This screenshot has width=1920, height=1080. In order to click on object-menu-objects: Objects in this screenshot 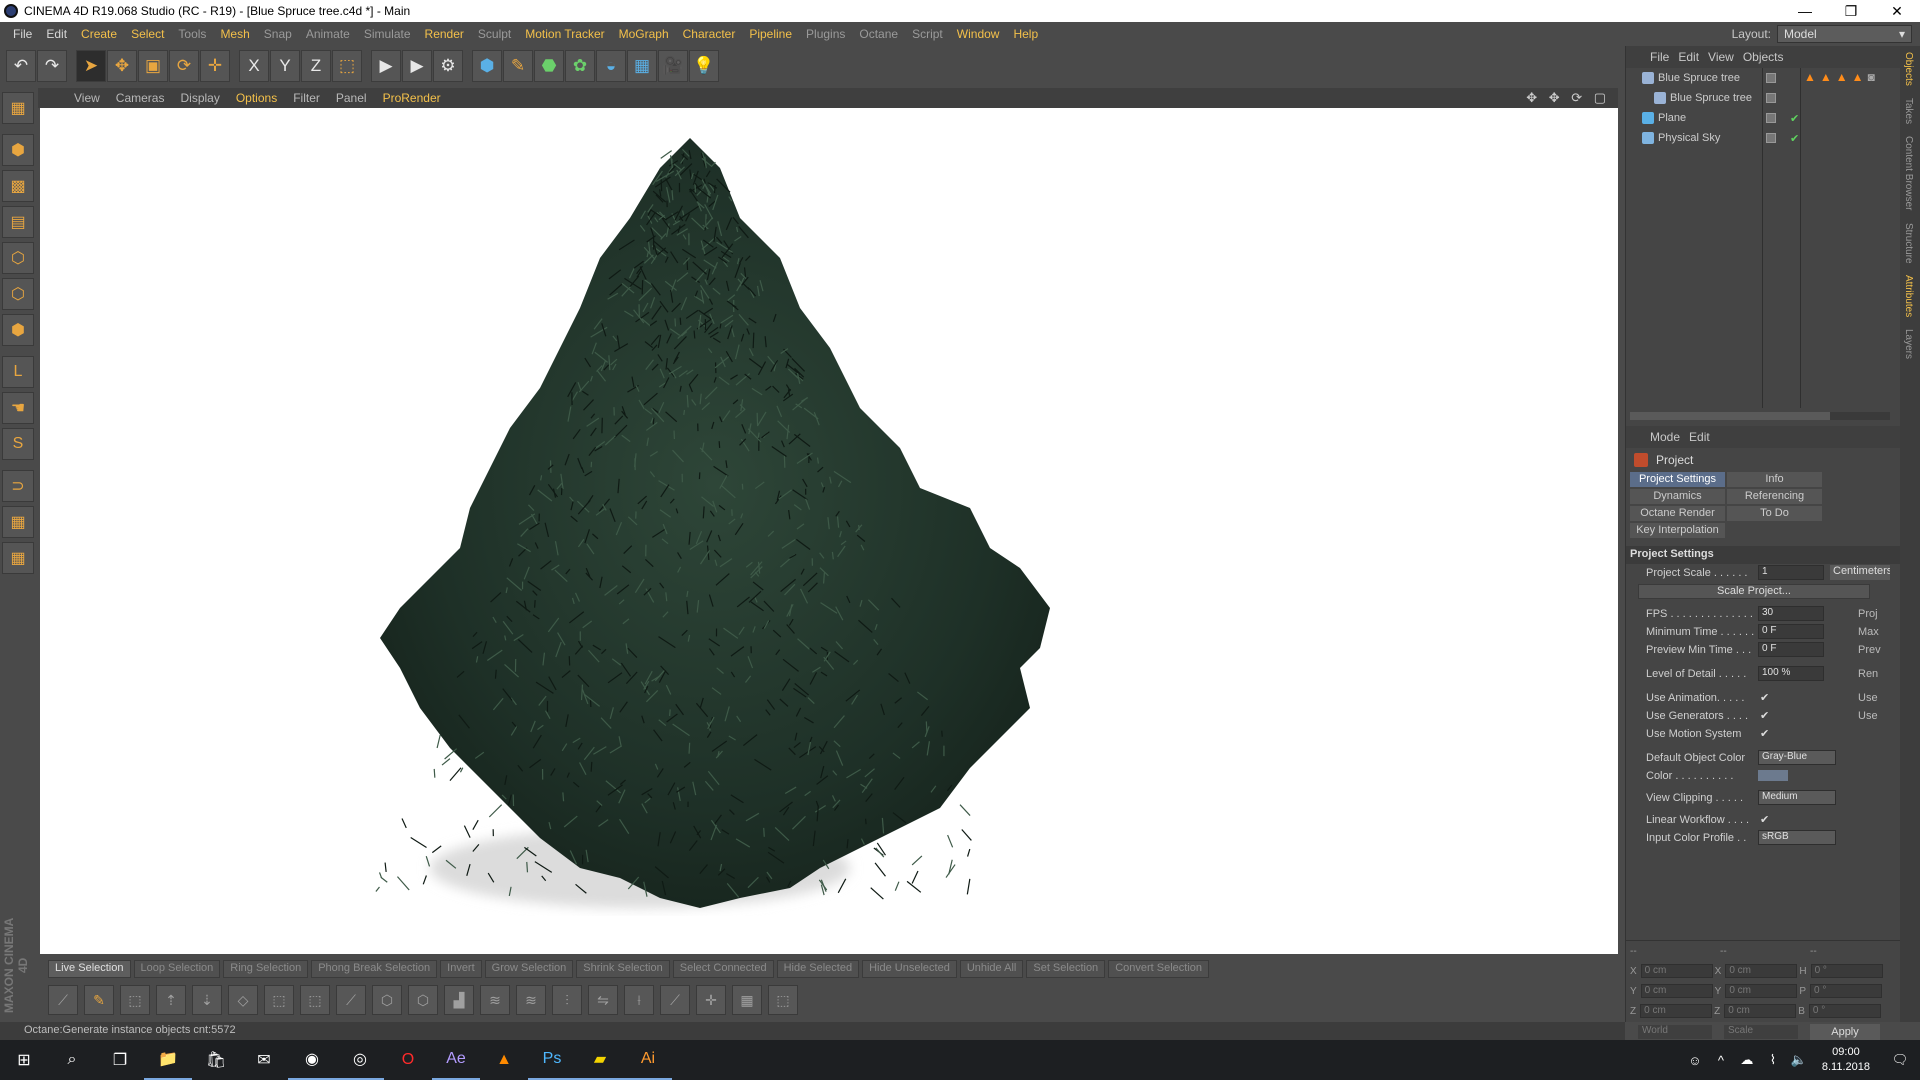, I will do `click(1768, 57)`.